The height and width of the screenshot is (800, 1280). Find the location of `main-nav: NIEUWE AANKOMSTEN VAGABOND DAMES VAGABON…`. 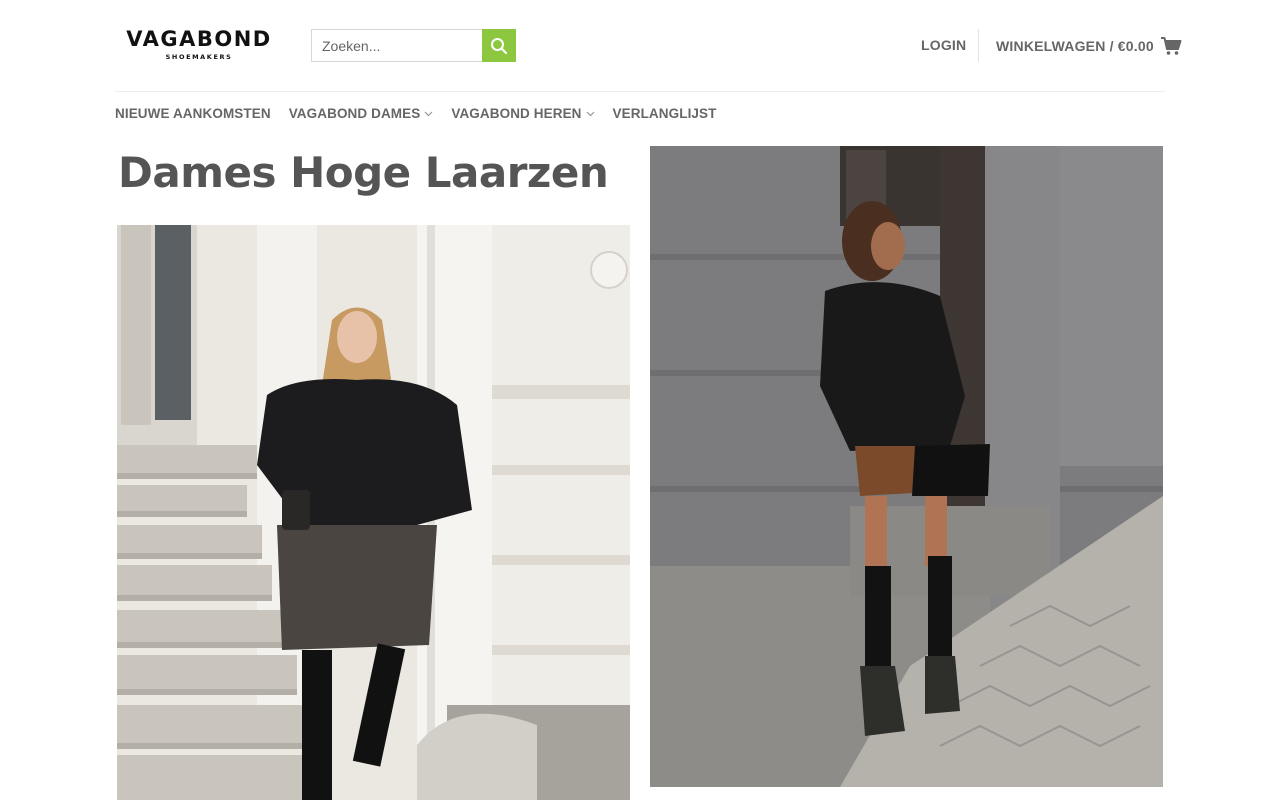

main-nav: NIEUWE AANKOMSTEN VAGABOND DAMES VAGABON… is located at coordinates (416, 113).